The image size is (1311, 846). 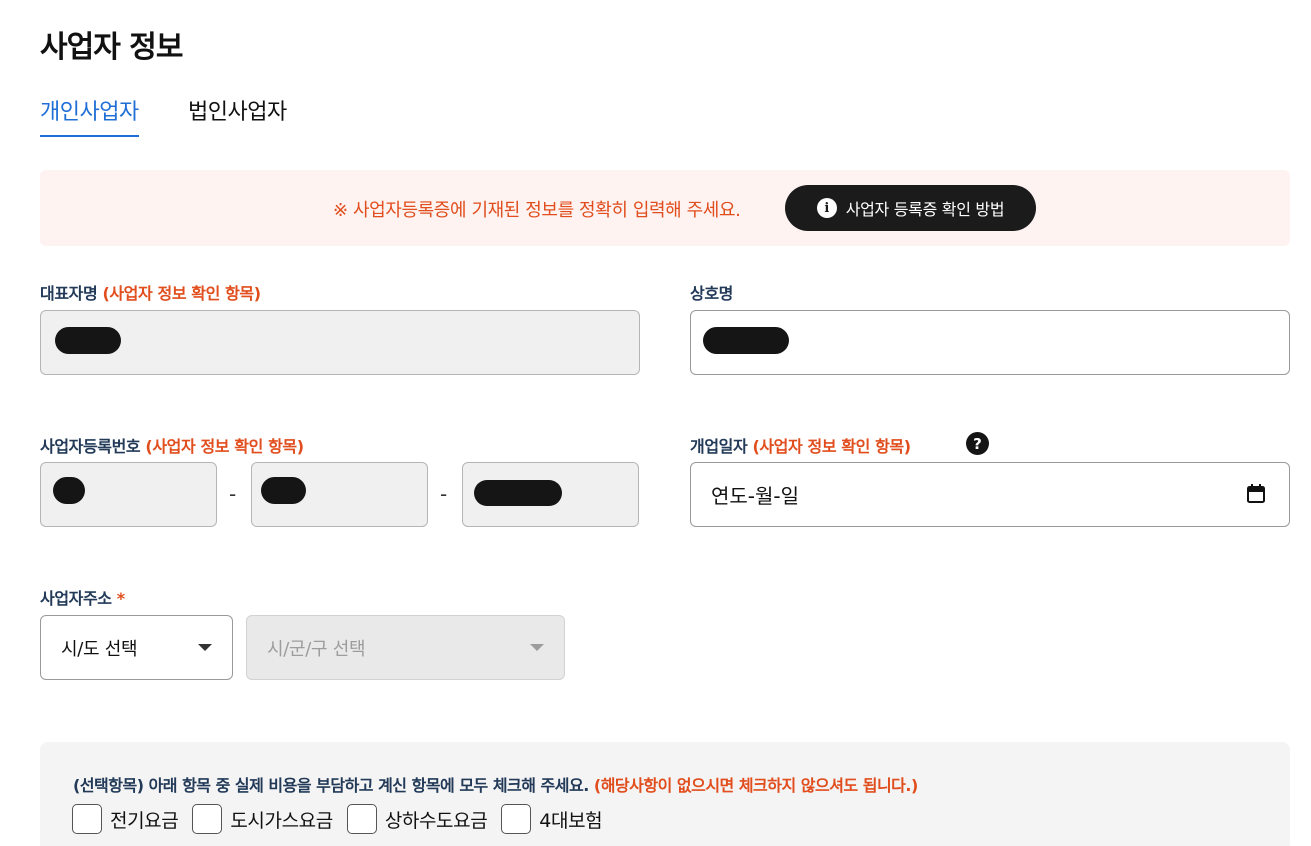 What do you see at coordinates (571, 820) in the screenshot?
I see `checkbox-label: 4대보험` at bounding box center [571, 820].